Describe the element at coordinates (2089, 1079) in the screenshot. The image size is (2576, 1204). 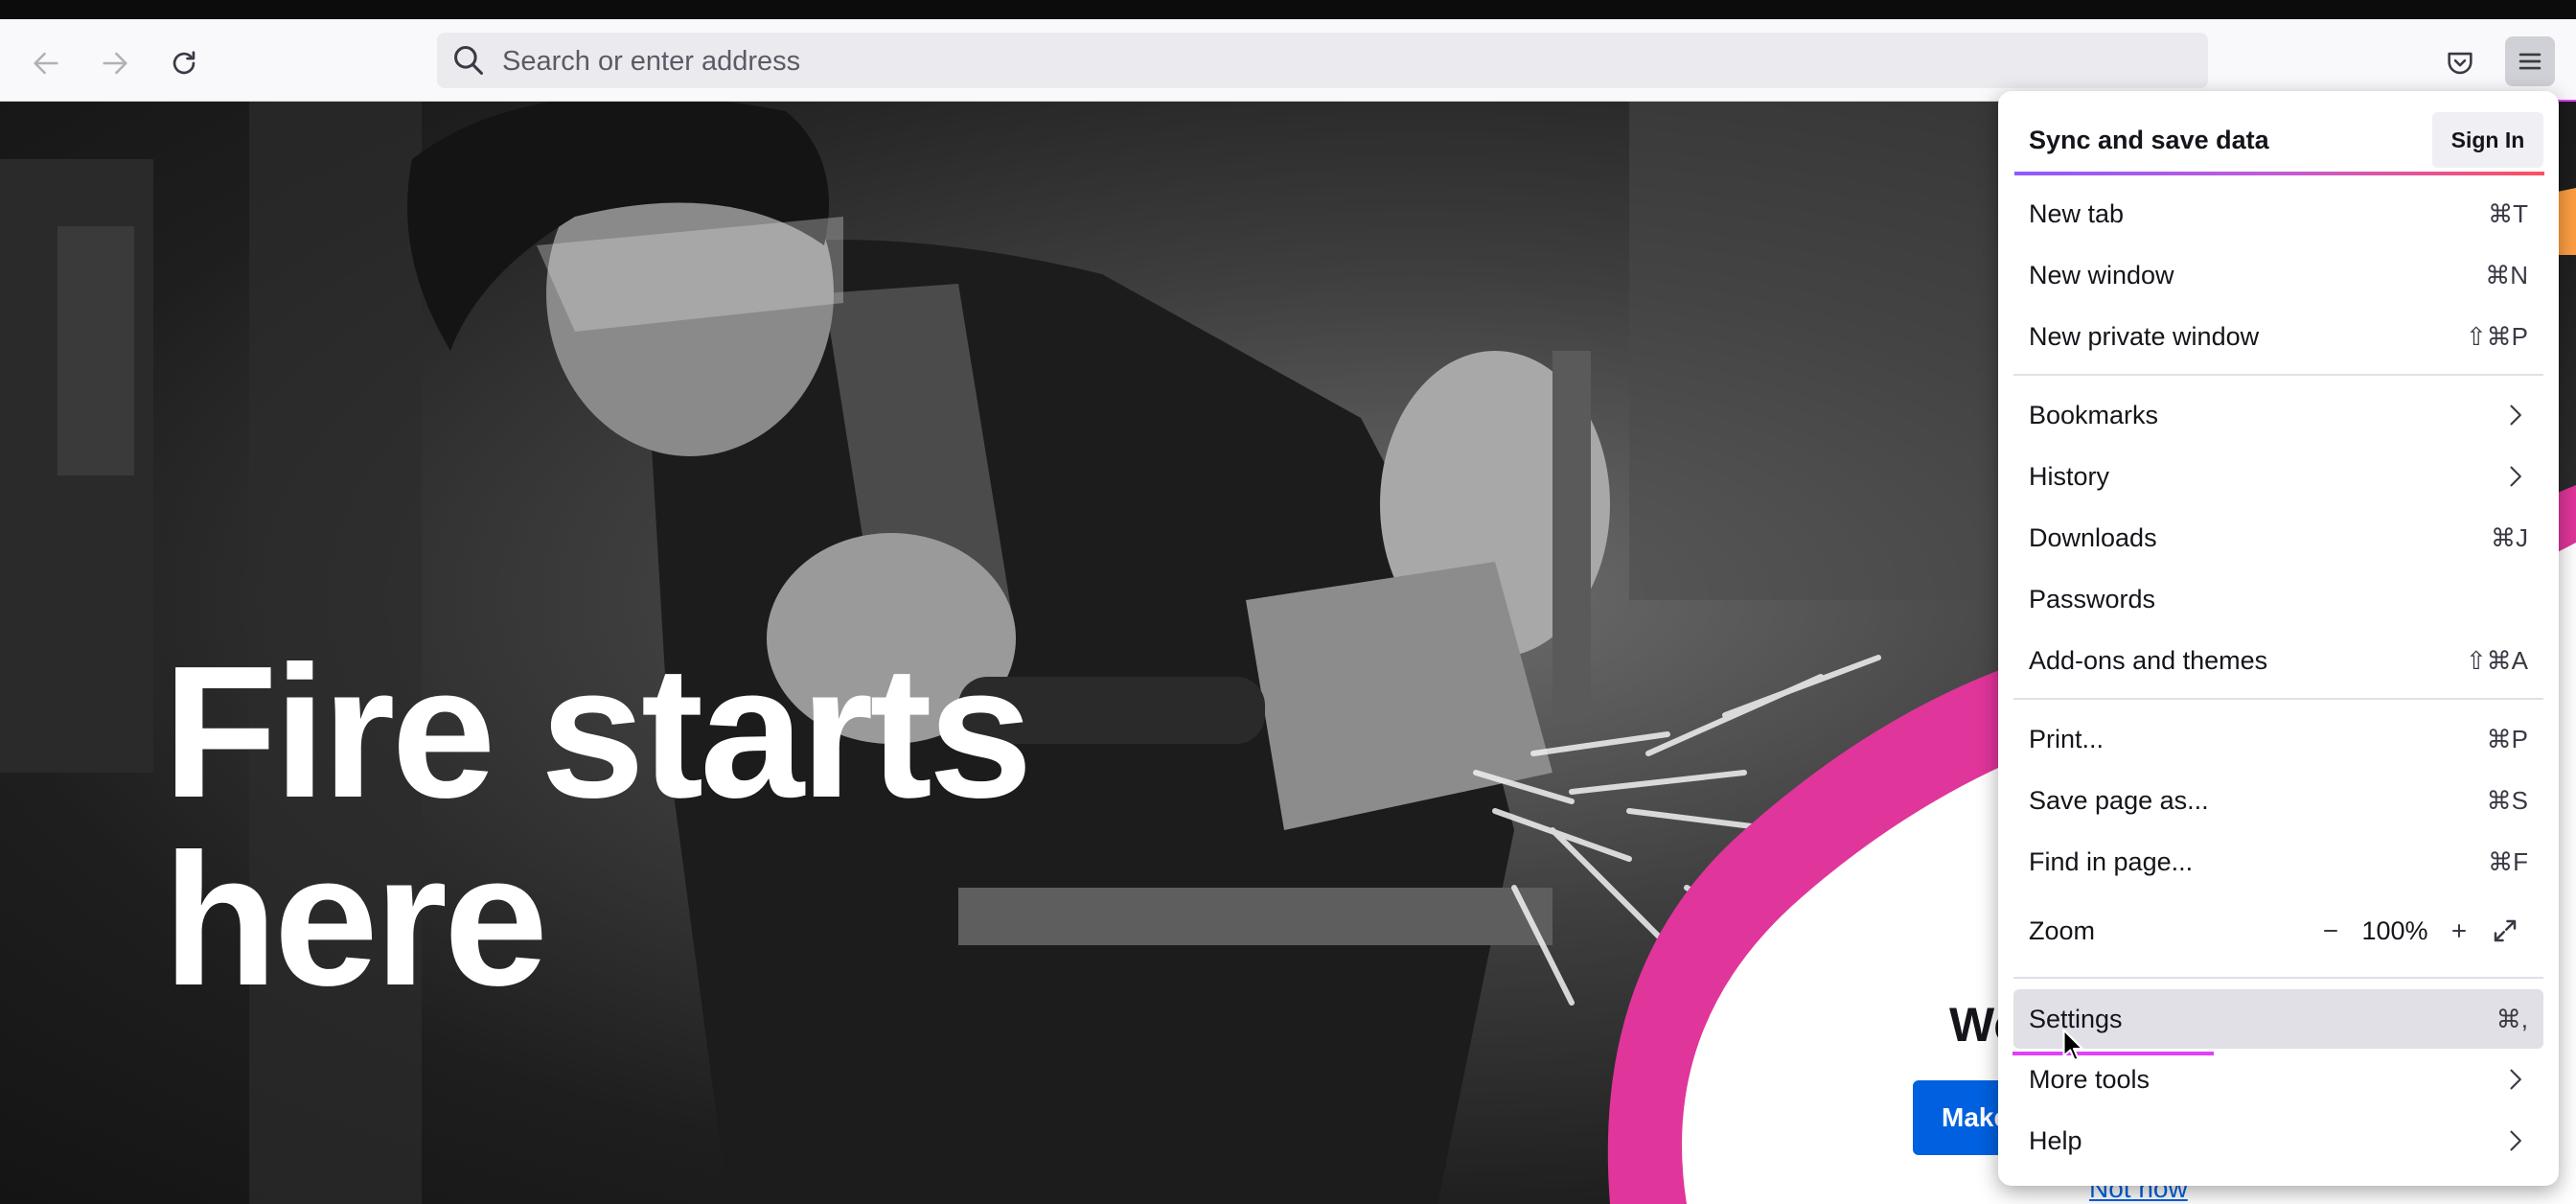
I see `menu-item-label: More tools` at that location.